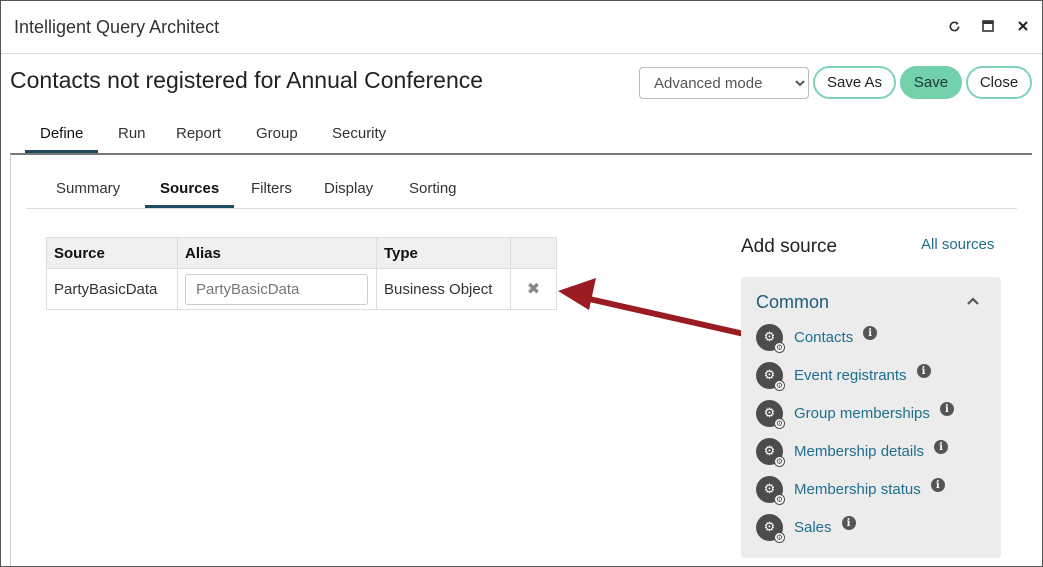  I want to click on cell-remove: ✖, so click(533, 289).